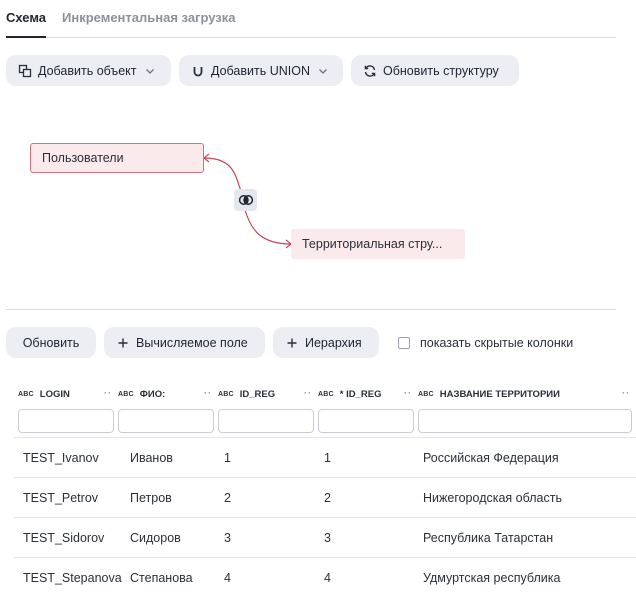  What do you see at coordinates (151, 458) in the screenshot?
I see `table-cell: Иванов` at bounding box center [151, 458].